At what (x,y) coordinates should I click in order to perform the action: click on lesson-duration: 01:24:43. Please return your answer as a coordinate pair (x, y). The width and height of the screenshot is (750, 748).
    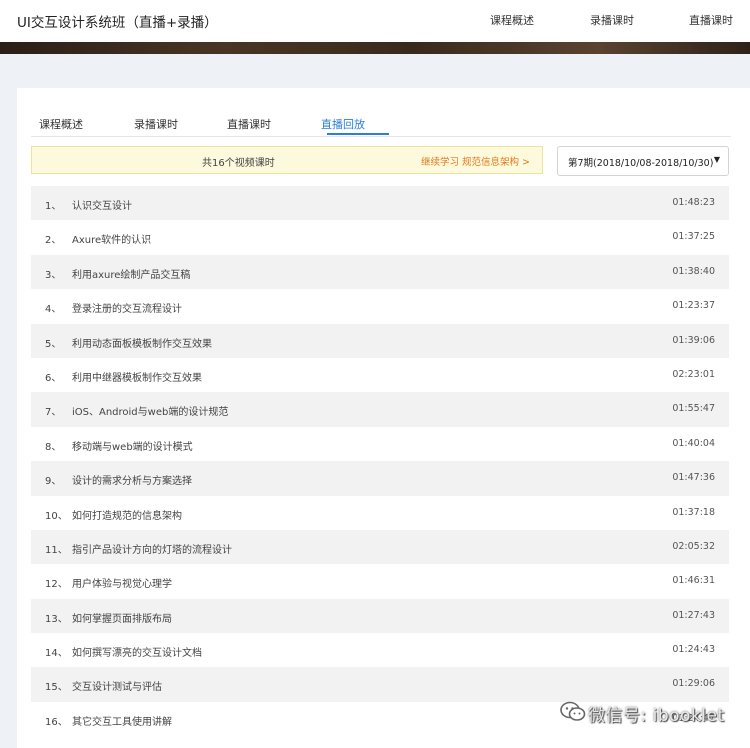
    Looking at the image, I should click on (693, 650).